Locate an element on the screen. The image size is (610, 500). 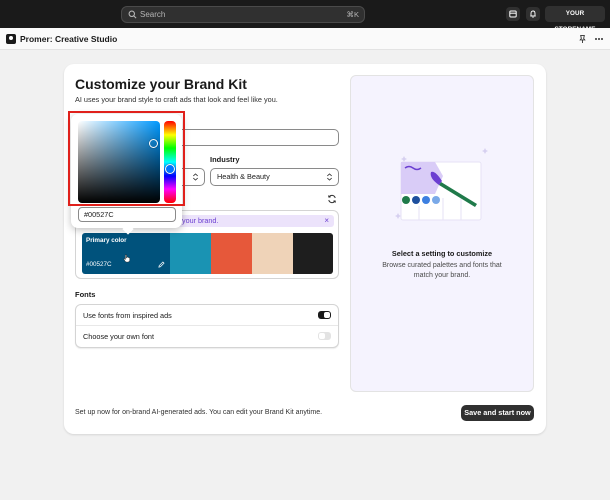
banner-close-button: × is located at coordinates (326, 220).